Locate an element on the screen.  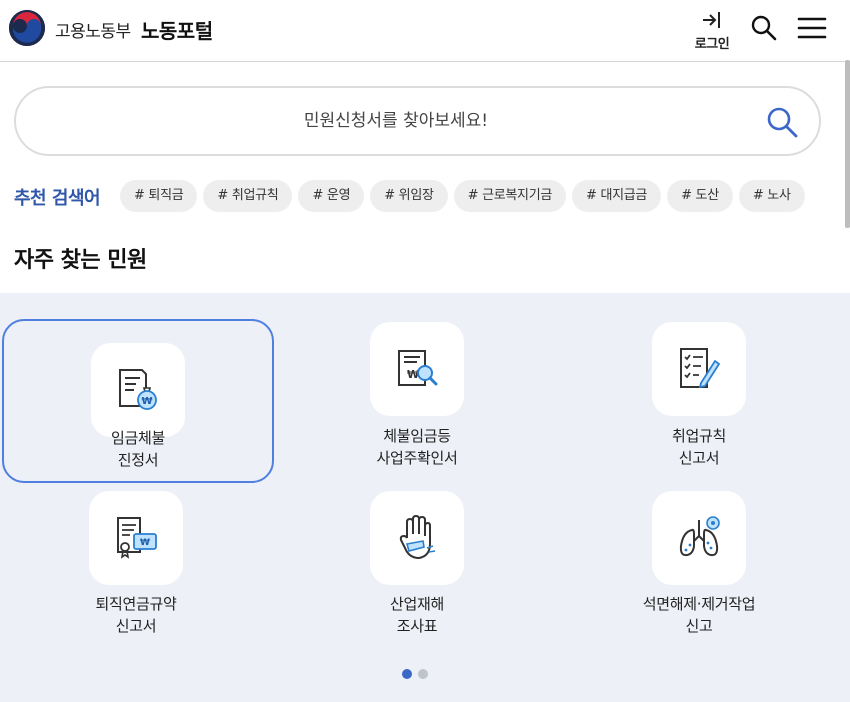
keyword-chip: # 대지급금 is located at coordinates (617, 196).